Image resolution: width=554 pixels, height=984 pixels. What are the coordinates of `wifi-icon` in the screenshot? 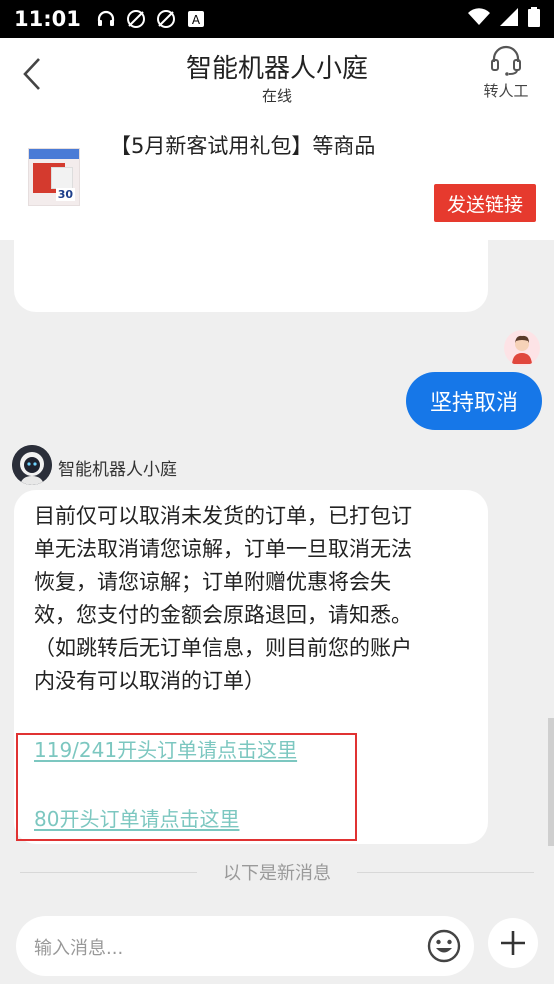 It's located at (479, 19).